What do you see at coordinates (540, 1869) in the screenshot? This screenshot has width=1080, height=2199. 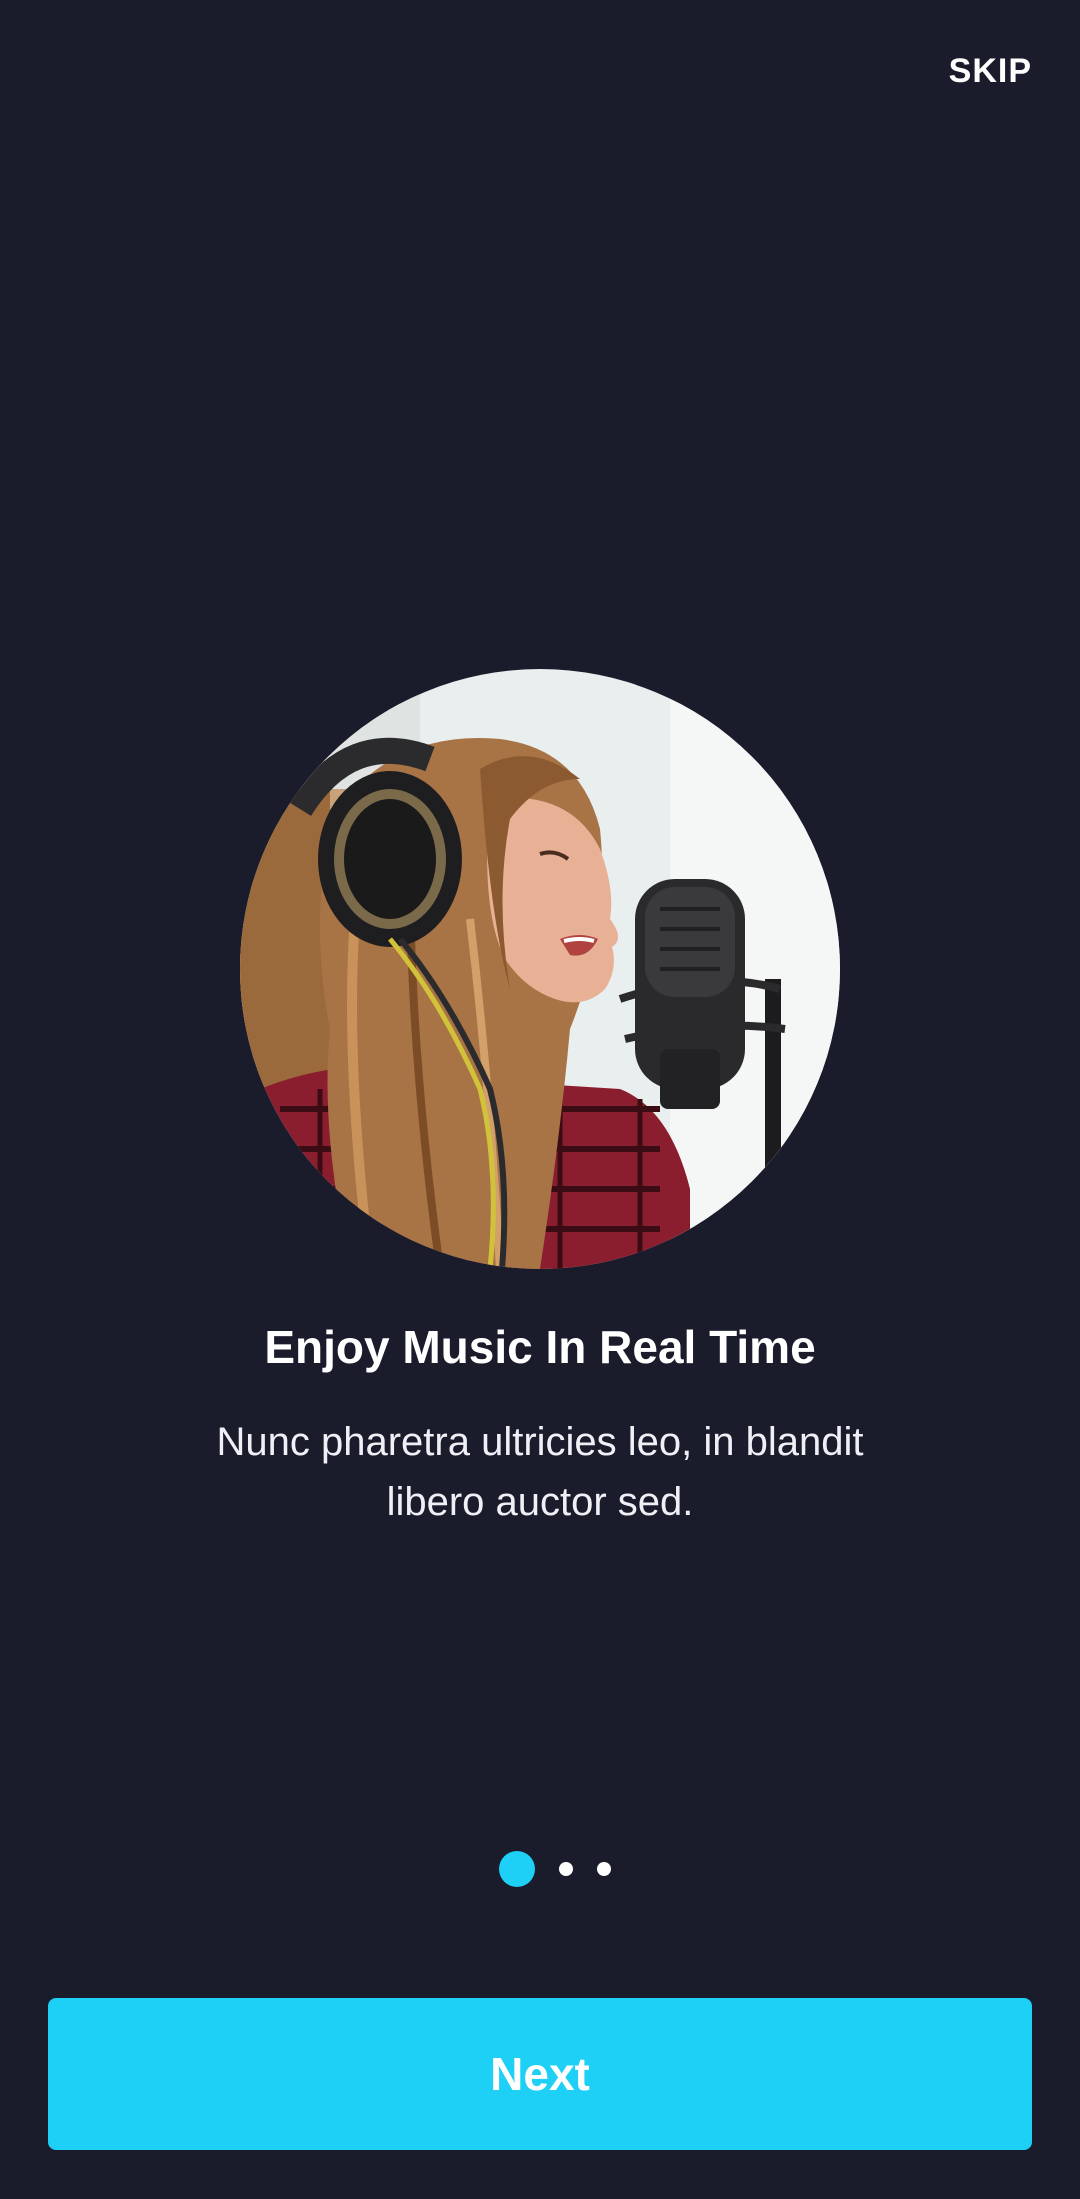 I see `page-indicator` at bounding box center [540, 1869].